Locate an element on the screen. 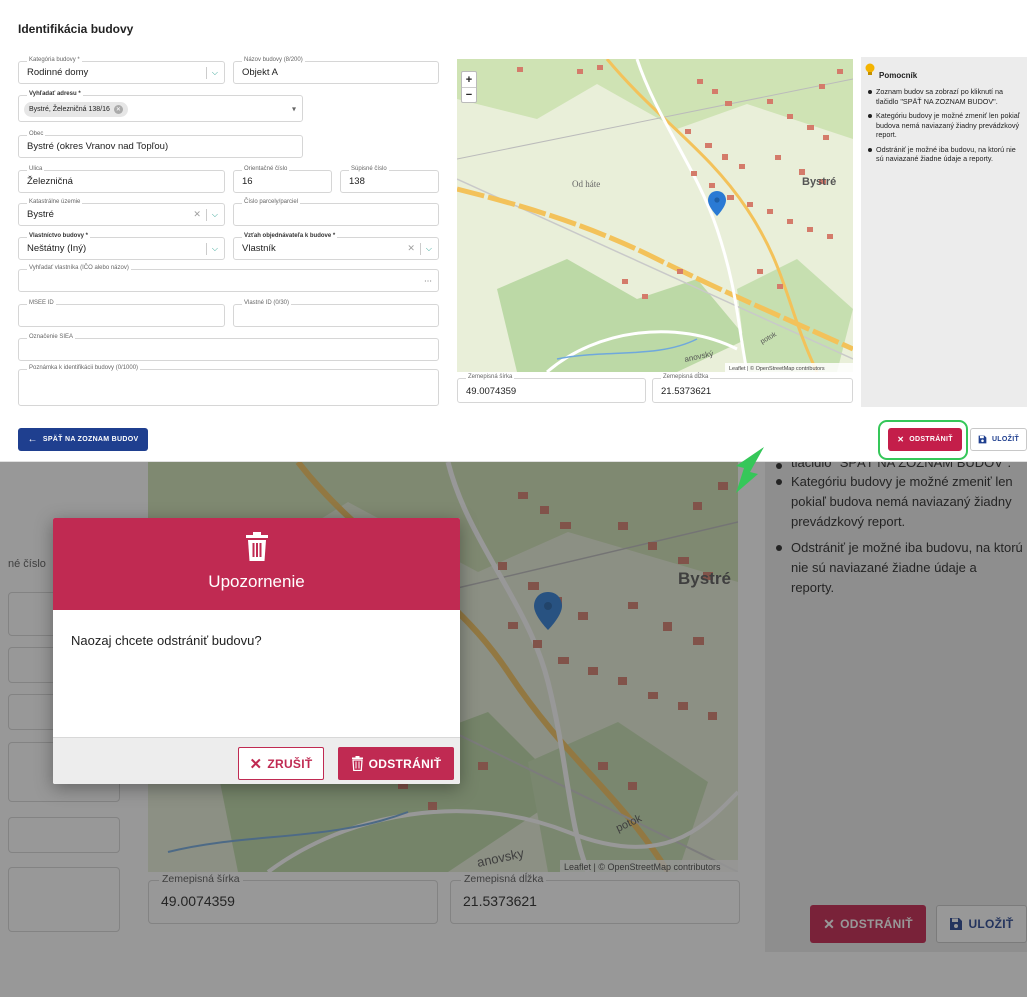 The width and height of the screenshot is (1027, 997). field-value: 138 is located at coordinates (357, 181).